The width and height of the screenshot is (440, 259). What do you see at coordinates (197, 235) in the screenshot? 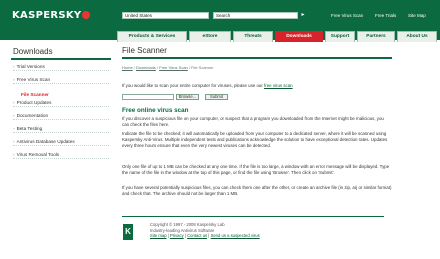
I see `footer-contact-link: Contact us` at bounding box center [197, 235].